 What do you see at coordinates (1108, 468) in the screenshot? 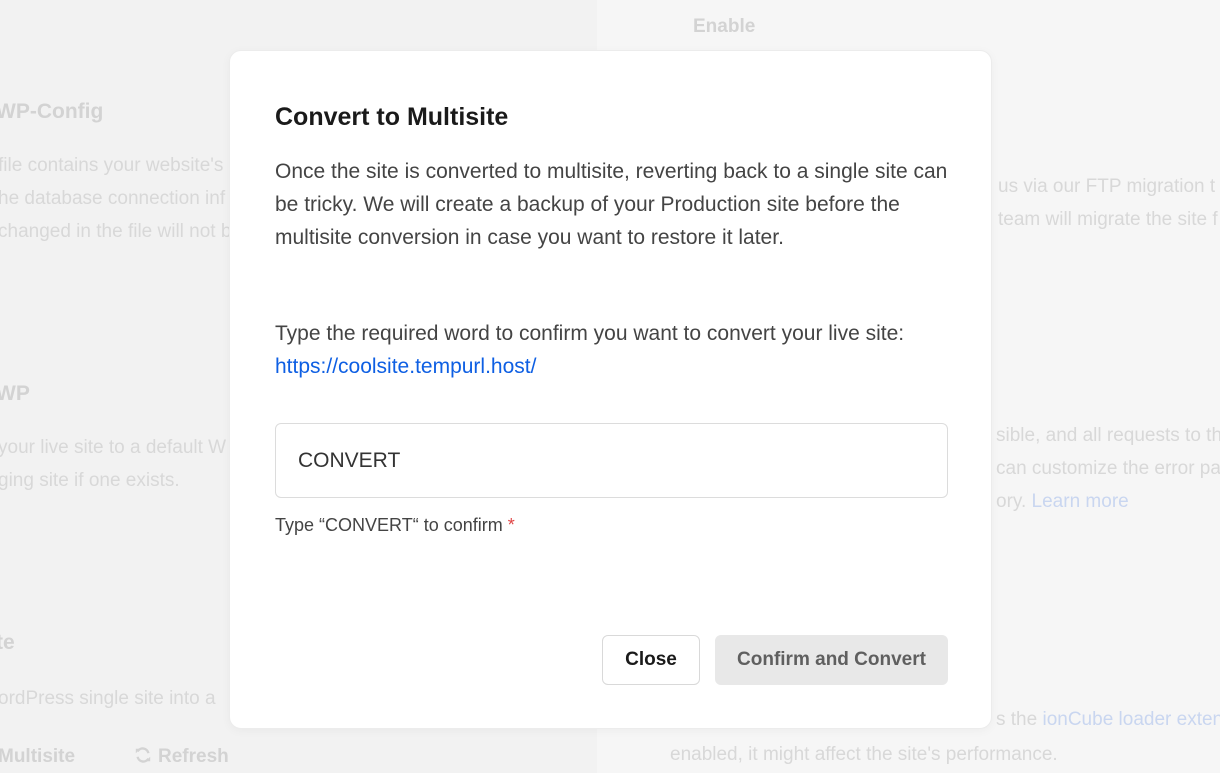
I see `visibility-line-2: can customize the error pag` at bounding box center [1108, 468].